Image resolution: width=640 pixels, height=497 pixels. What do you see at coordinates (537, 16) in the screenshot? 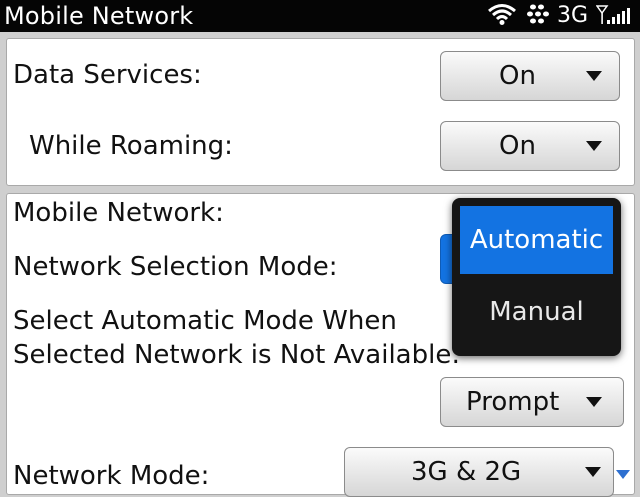
I see `bluetooth-icon` at bounding box center [537, 16].